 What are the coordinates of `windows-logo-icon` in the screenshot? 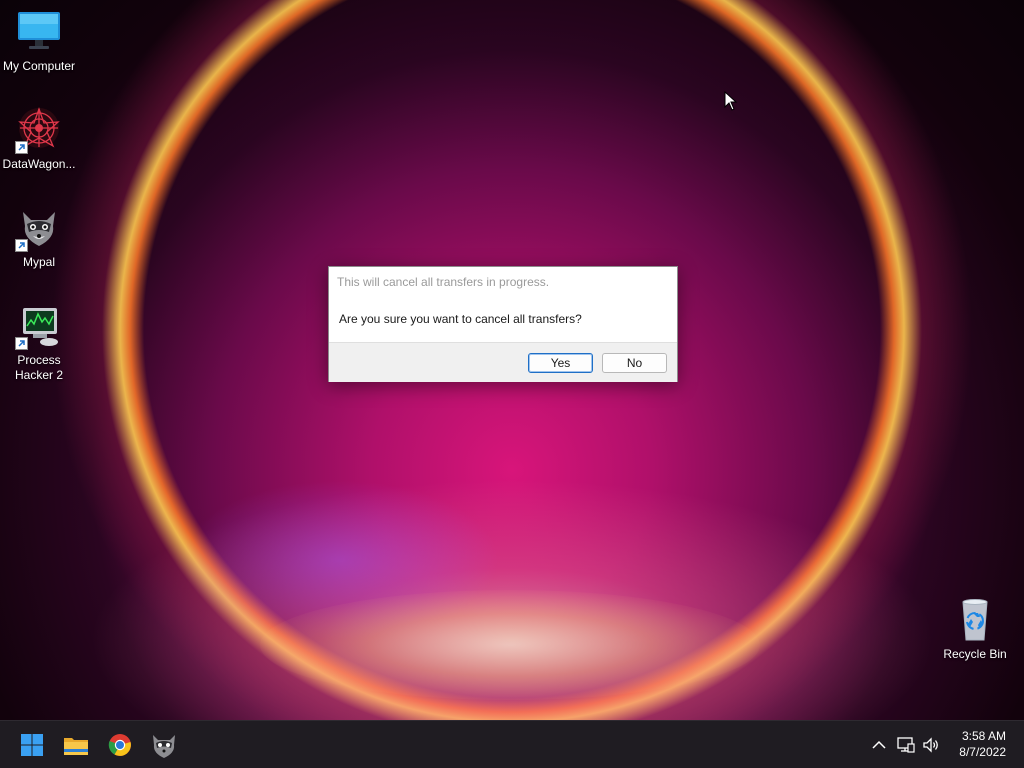 It's located at (32, 745).